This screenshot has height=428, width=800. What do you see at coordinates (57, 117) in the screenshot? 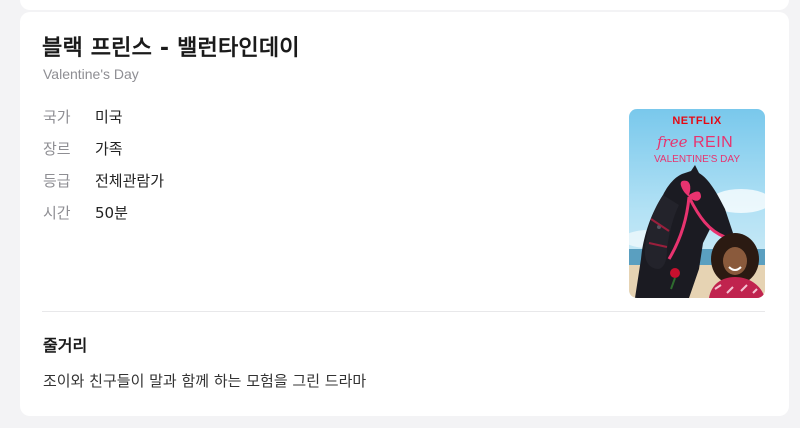
I see `country-label: 국가` at bounding box center [57, 117].